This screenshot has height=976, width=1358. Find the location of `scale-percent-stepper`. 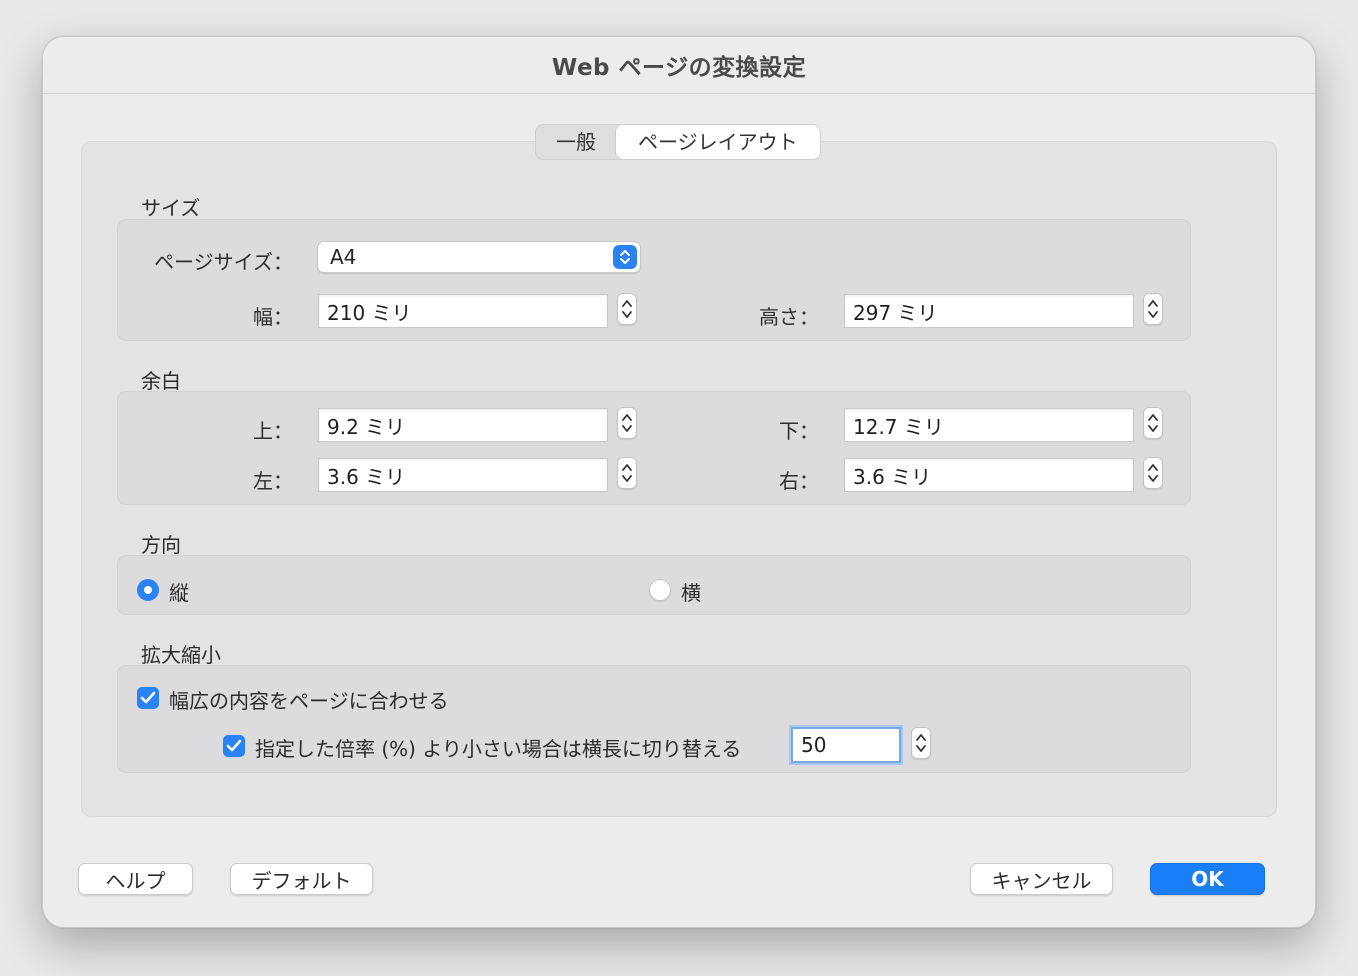

scale-percent-stepper is located at coordinates (921, 743).